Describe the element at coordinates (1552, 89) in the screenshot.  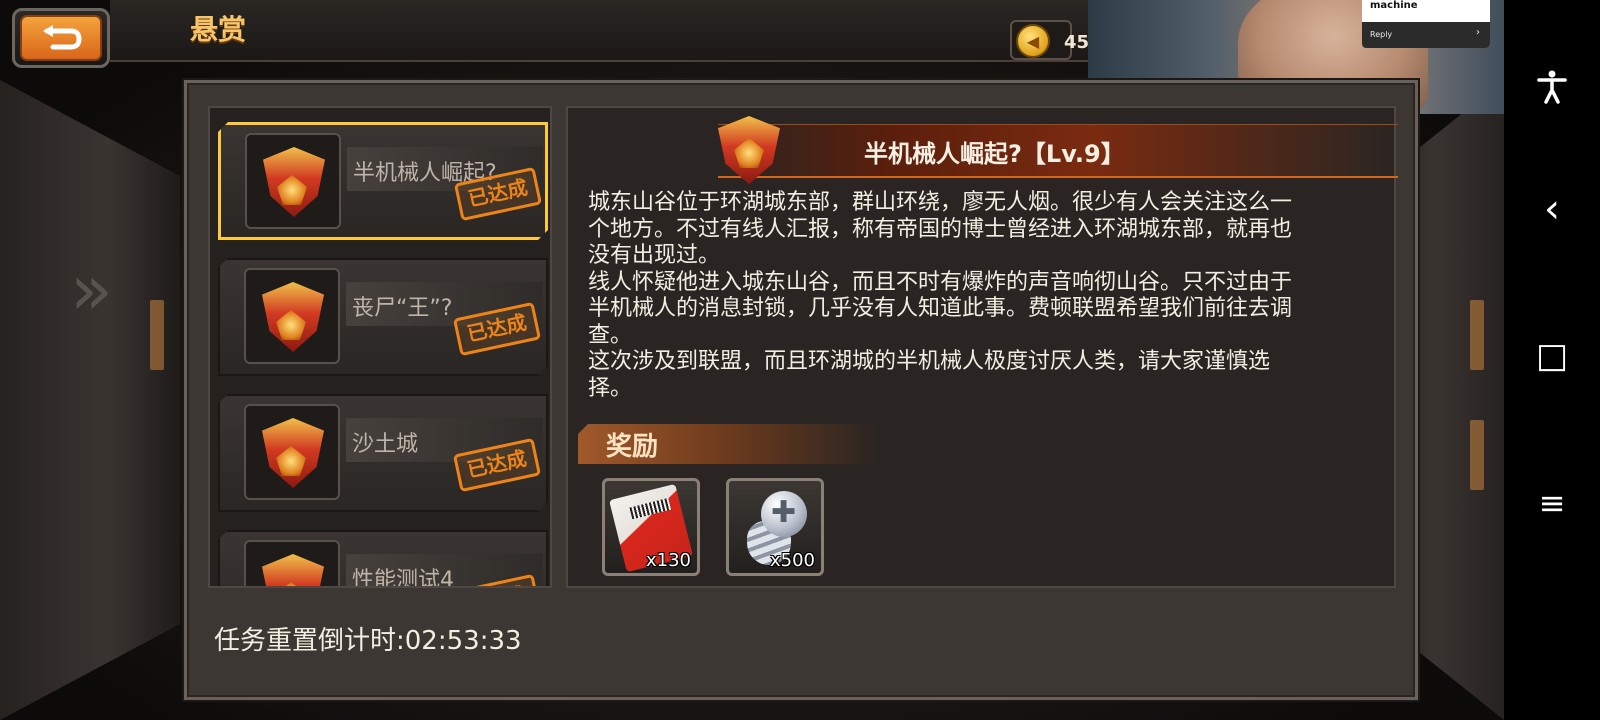
I see `accessibility-icon` at that location.